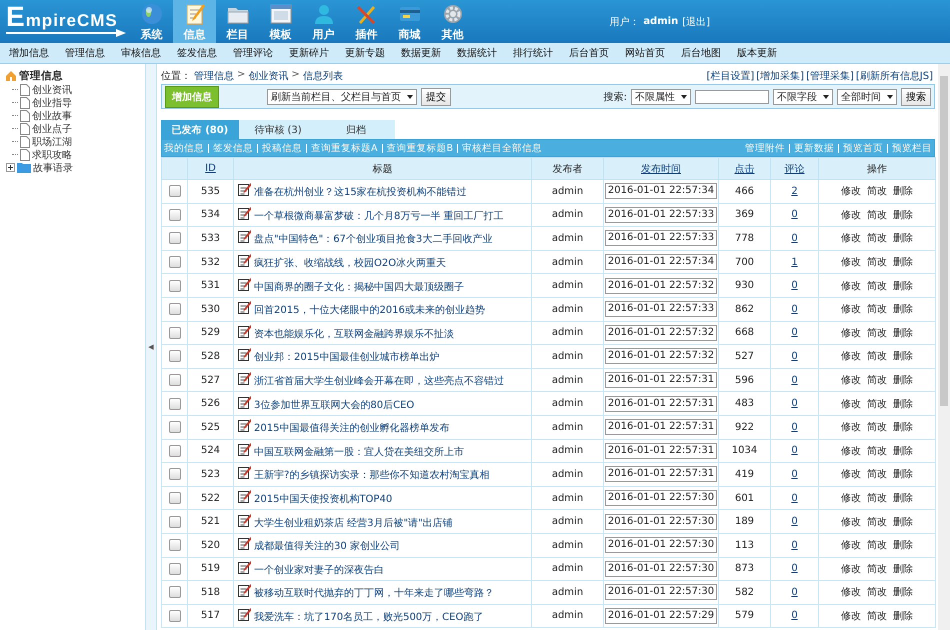 Image resolution: width=950 pixels, height=630 pixels. I want to click on tree-item: 故事语录, so click(53, 167).